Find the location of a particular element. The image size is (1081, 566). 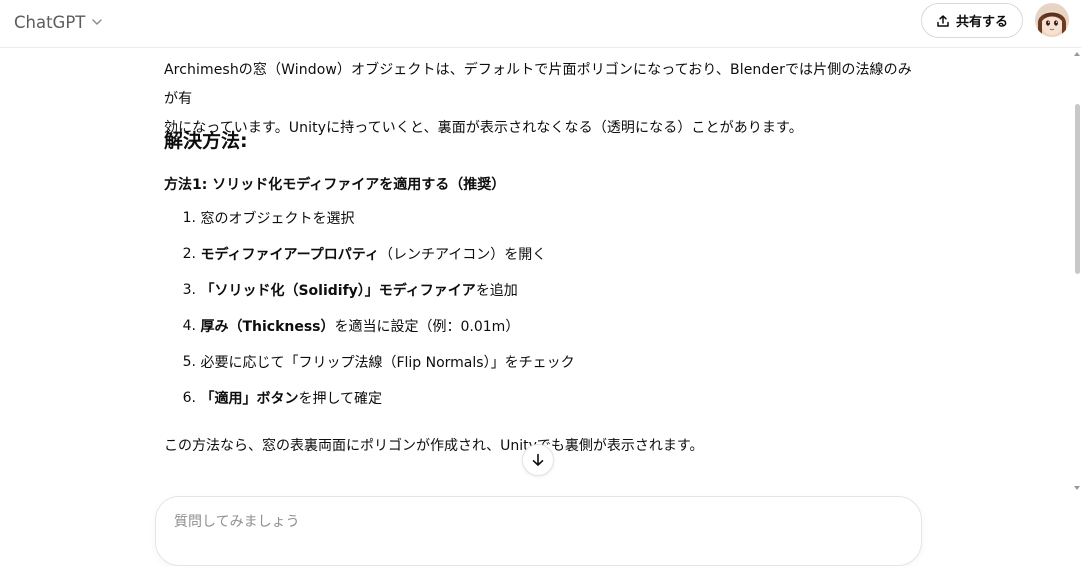

scroll-down-button is located at coordinates (538, 460).